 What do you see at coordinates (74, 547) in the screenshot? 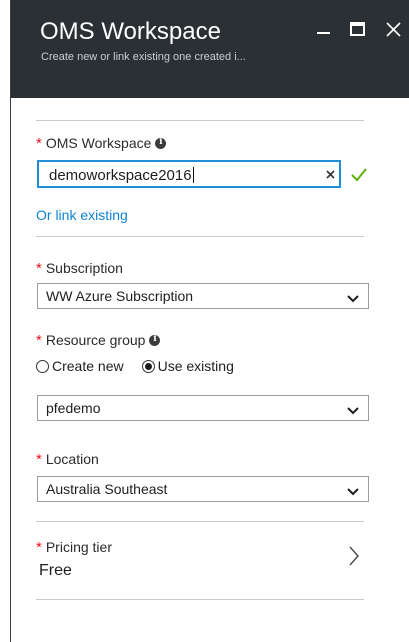
I see `pricing-tier-label: * Pricing tier` at bounding box center [74, 547].